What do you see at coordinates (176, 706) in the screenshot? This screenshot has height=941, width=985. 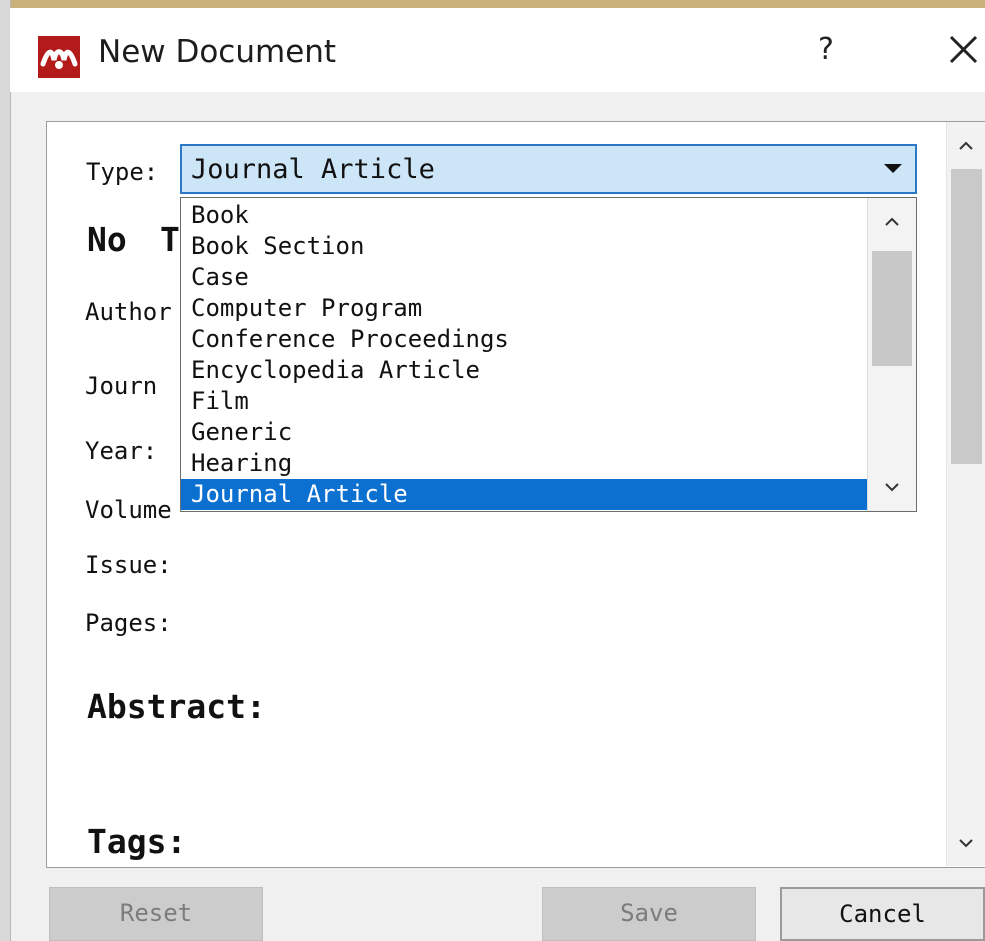 I see `abstract-heading: Abstract:` at bounding box center [176, 706].